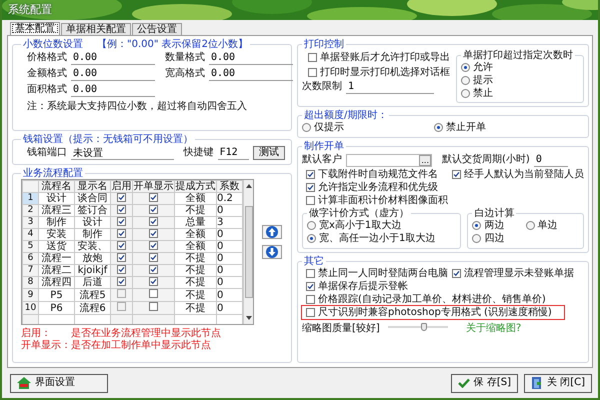 This screenshot has width=600, height=400. Describe the element at coordinates (30, 295) in the screenshot. I see `row-number: 9` at that location.